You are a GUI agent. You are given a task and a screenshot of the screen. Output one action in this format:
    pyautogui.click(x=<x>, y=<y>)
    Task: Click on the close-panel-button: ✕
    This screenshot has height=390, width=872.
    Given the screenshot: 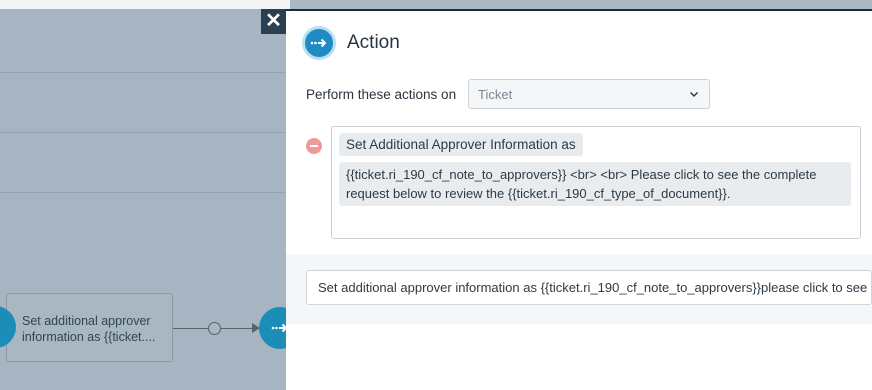 What is the action you would take?
    pyautogui.click(x=273, y=21)
    